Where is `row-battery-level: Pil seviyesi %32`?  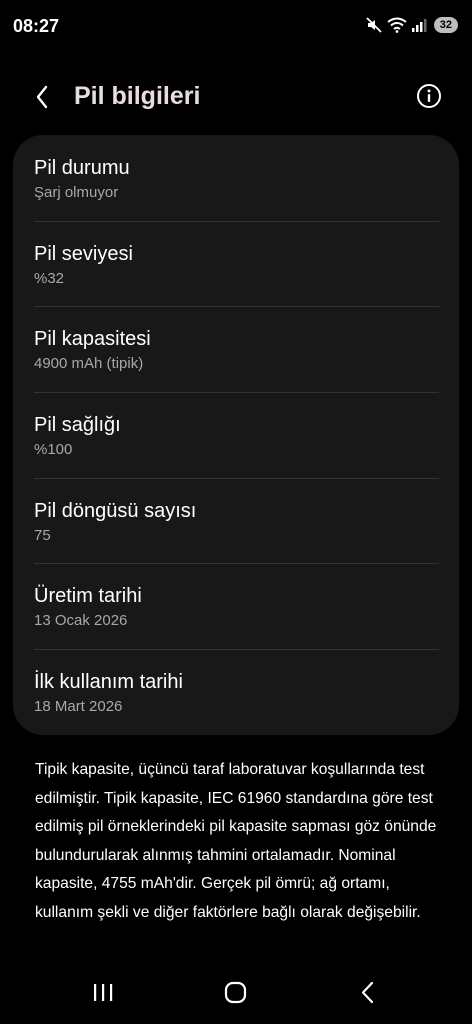
row-battery-level: Pil seviyesi %32 is located at coordinates (236, 263).